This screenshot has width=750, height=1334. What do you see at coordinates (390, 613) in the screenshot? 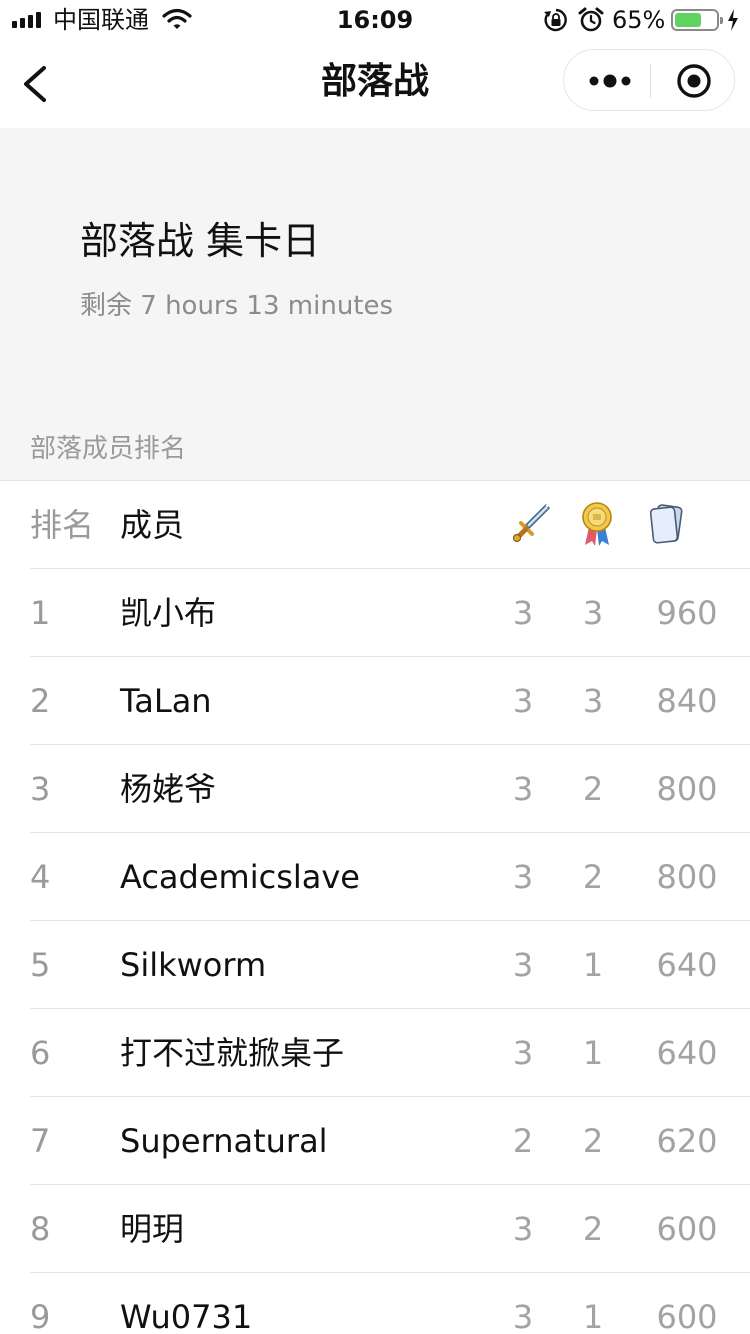
I see `table-row: 1 凯小布 3 3 960` at bounding box center [390, 613].